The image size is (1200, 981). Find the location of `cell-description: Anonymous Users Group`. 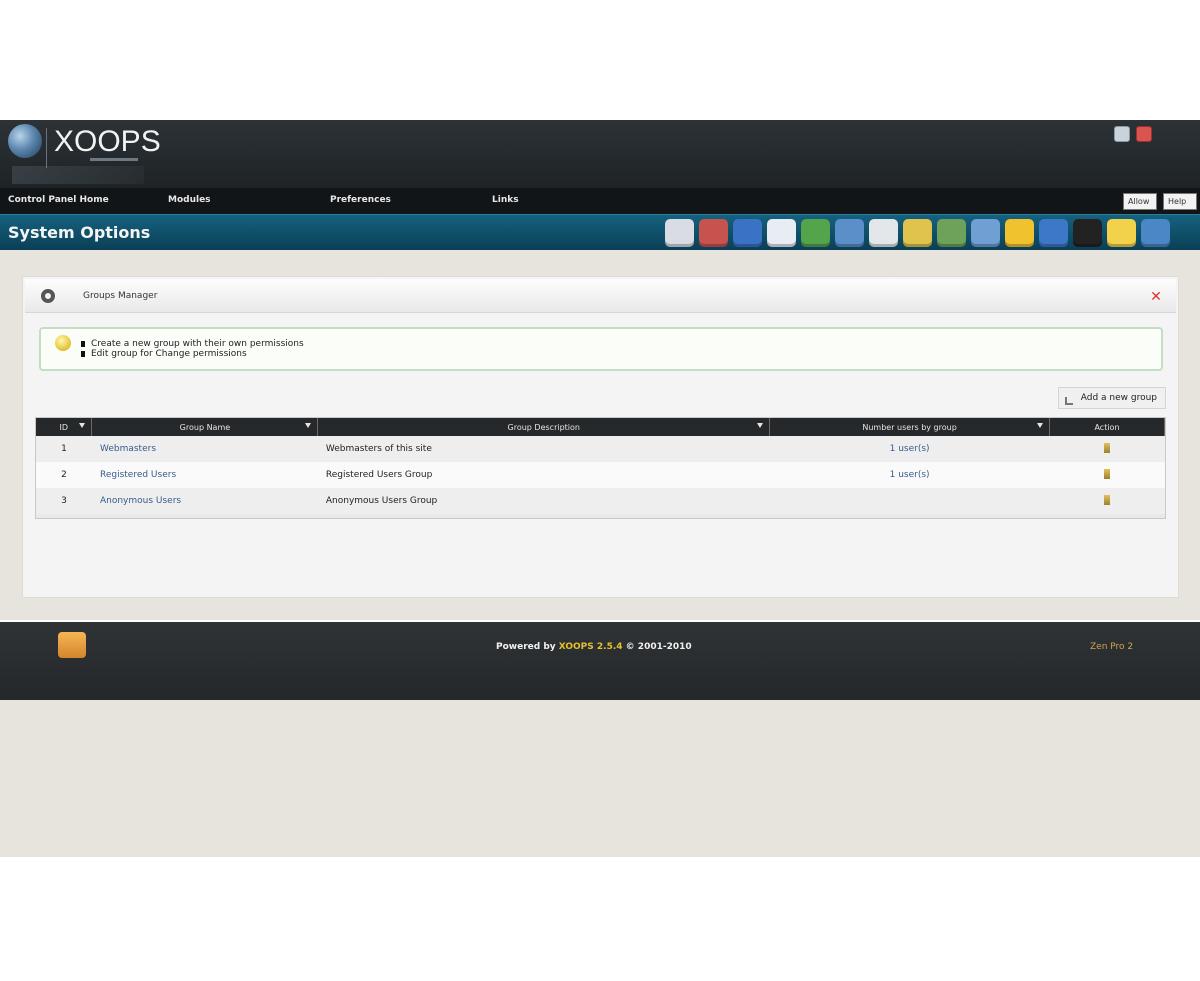

cell-description: Anonymous Users Group is located at coordinates (543, 501).